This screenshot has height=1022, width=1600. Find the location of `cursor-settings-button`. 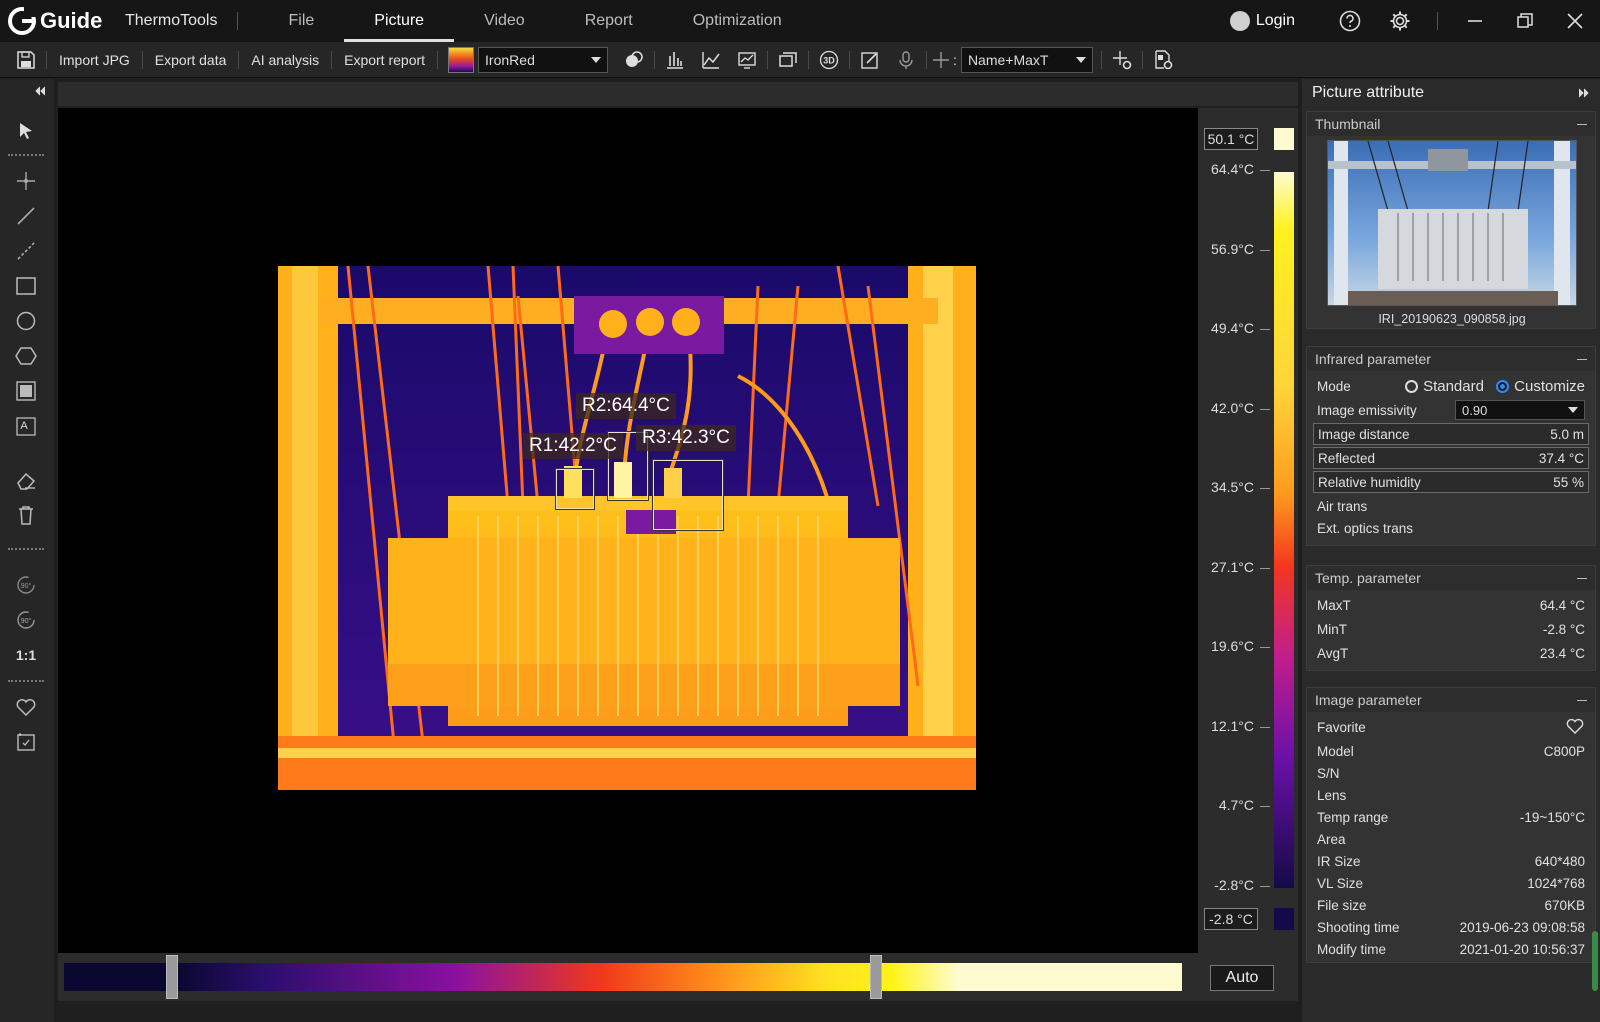

cursor-settings-button is located at coordinates (1122, 60).